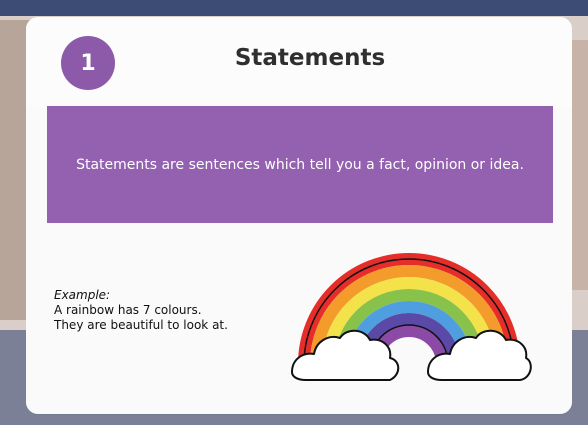  Describe the element at coordinates (411, 317) in the screenshot. I see `rainbow-with-clouds-icon` at that location.